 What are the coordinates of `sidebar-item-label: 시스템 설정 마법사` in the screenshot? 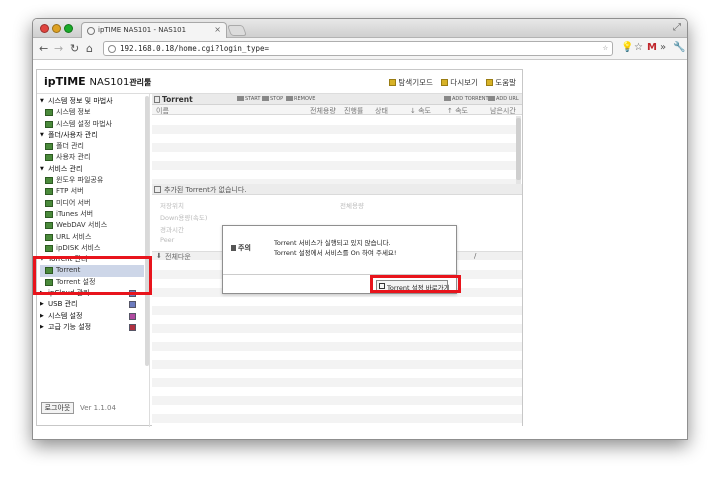 It's located at (84, 123).